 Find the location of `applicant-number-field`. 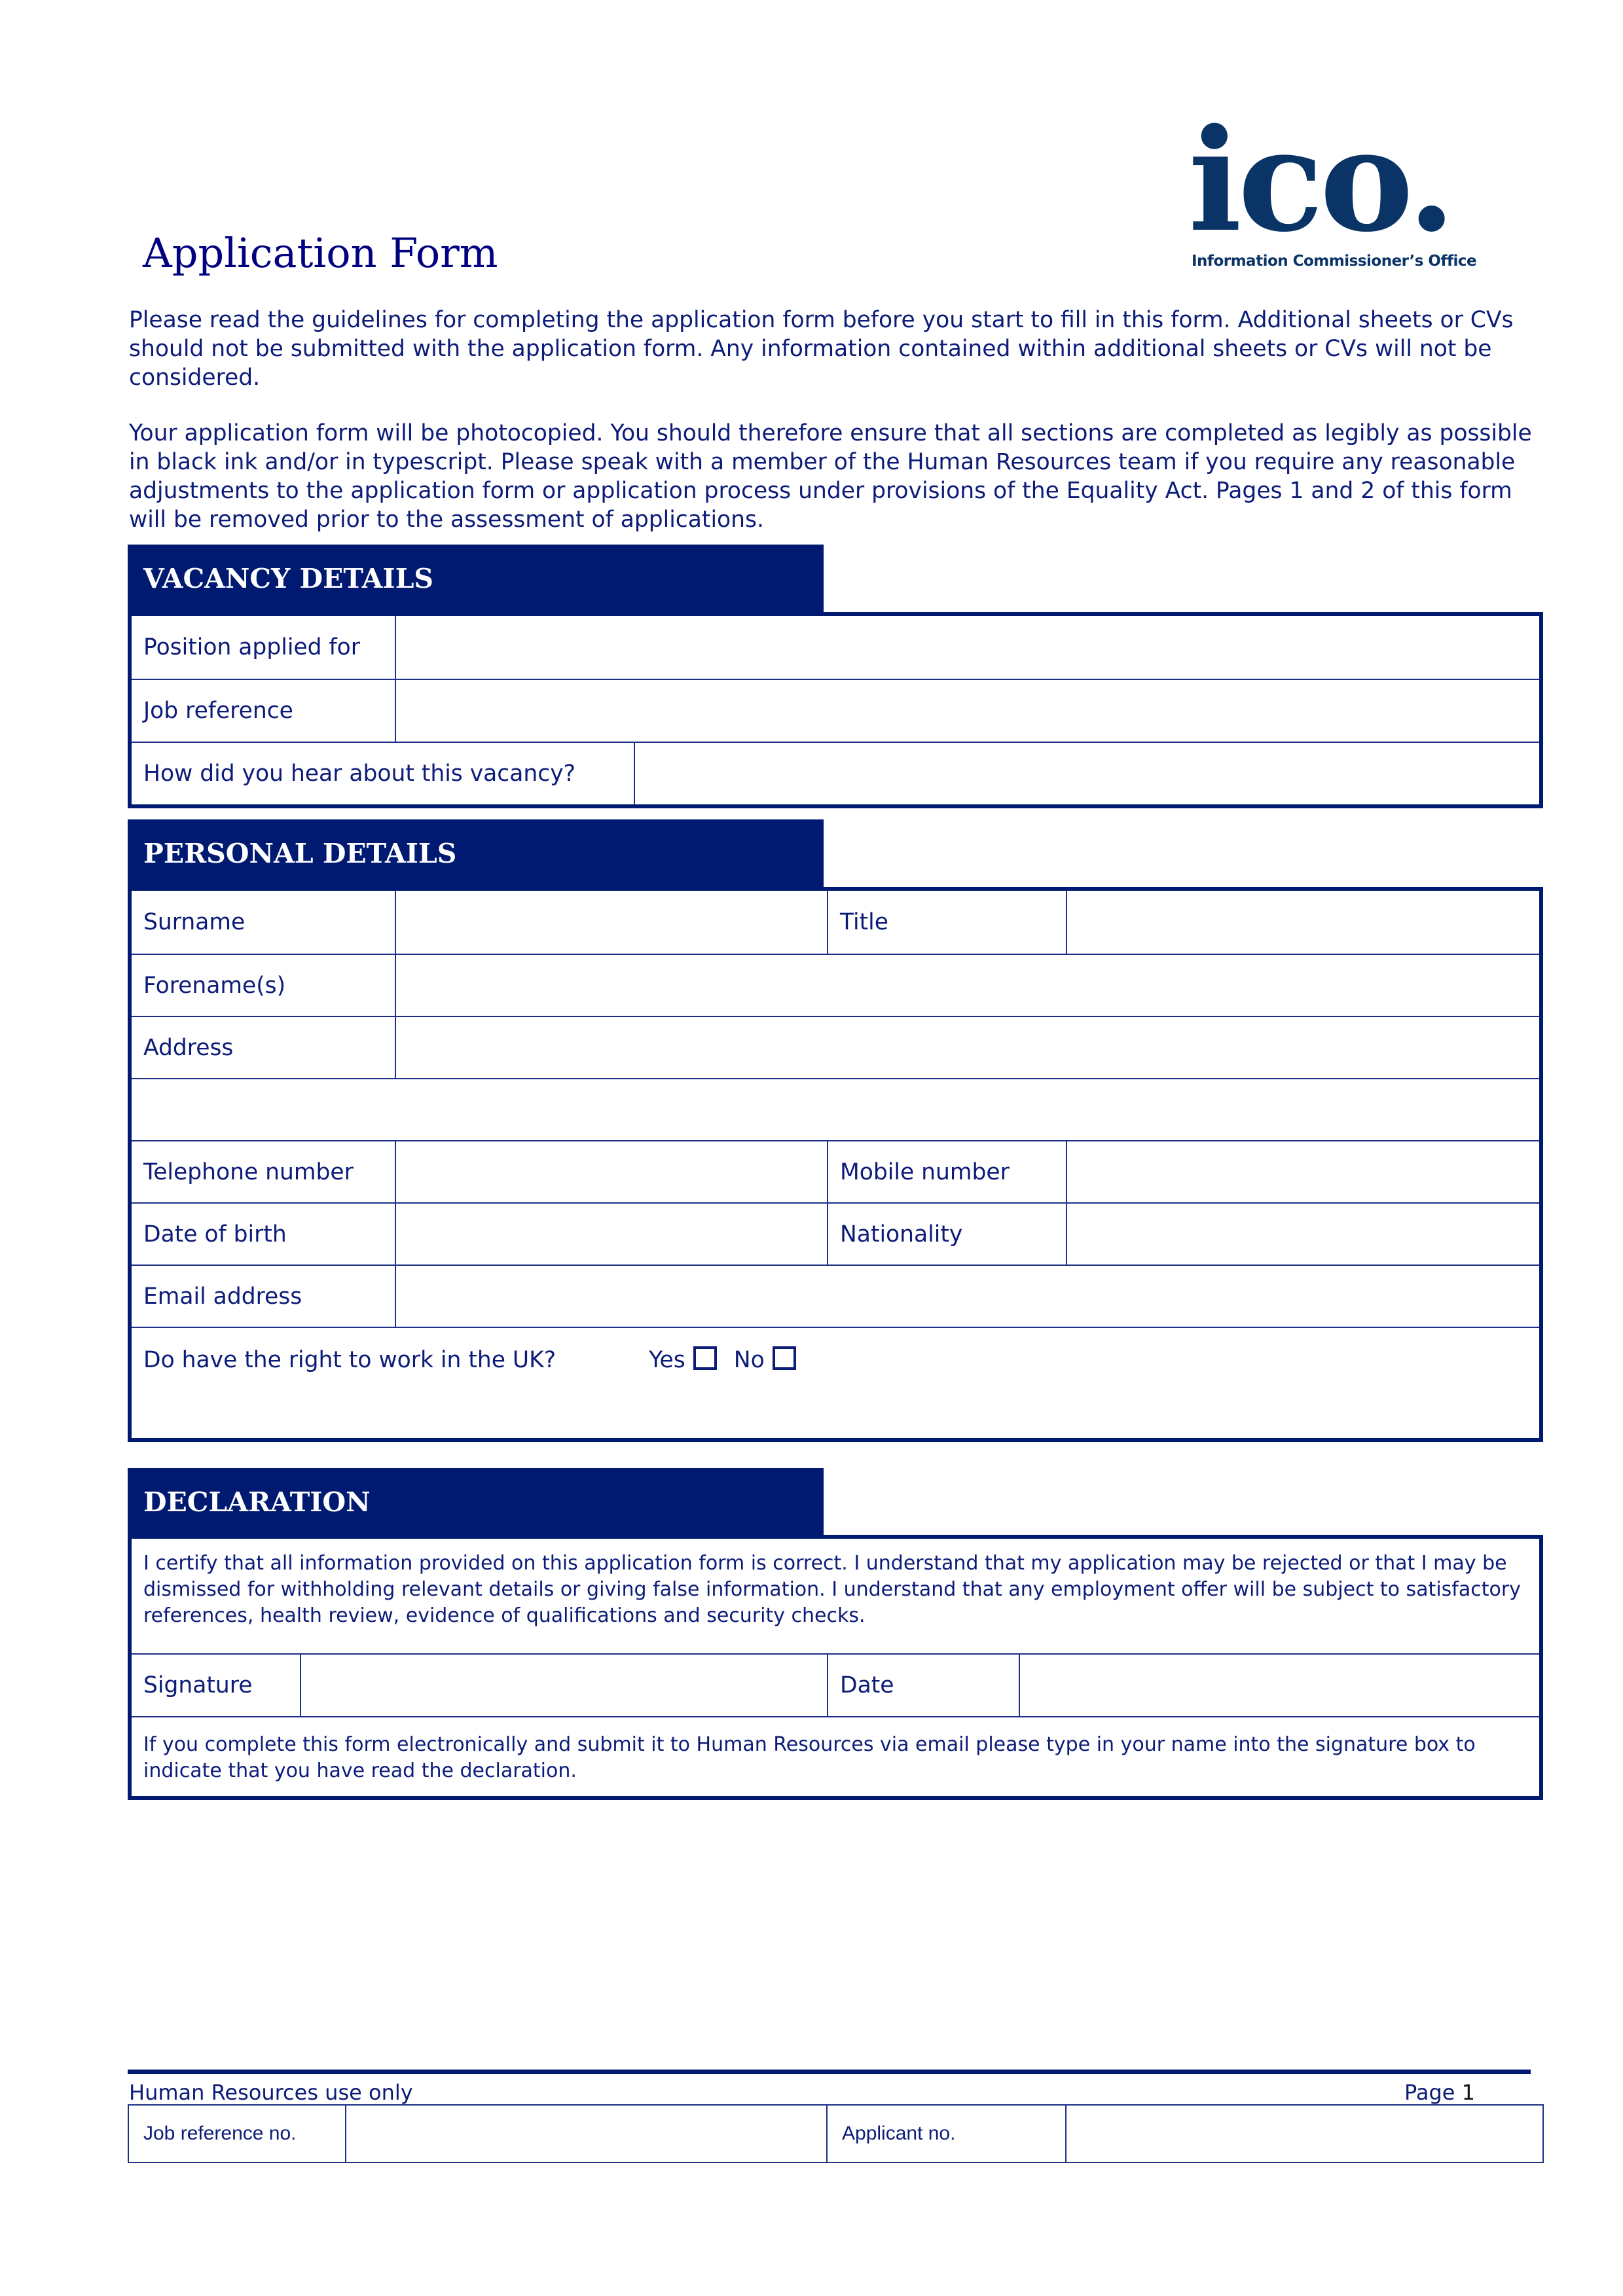

applicant-number-field is located at coordinates (1303, 2134).